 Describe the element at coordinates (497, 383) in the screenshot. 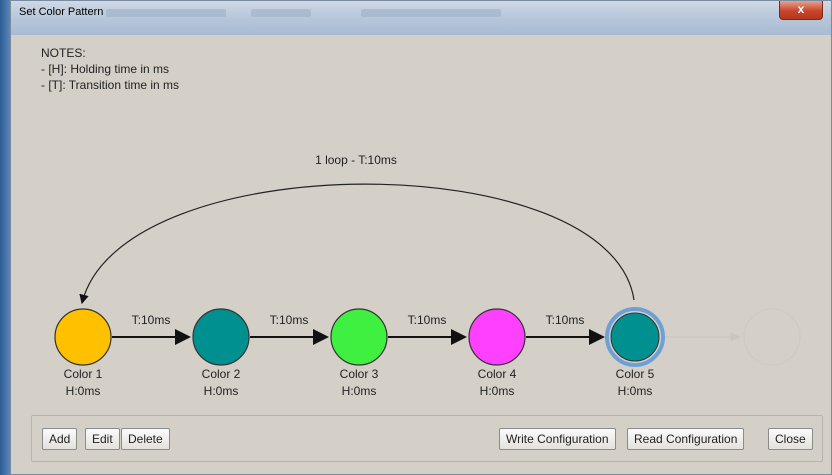

I see `color-label-4: Color 4 H:0ms` at that location.